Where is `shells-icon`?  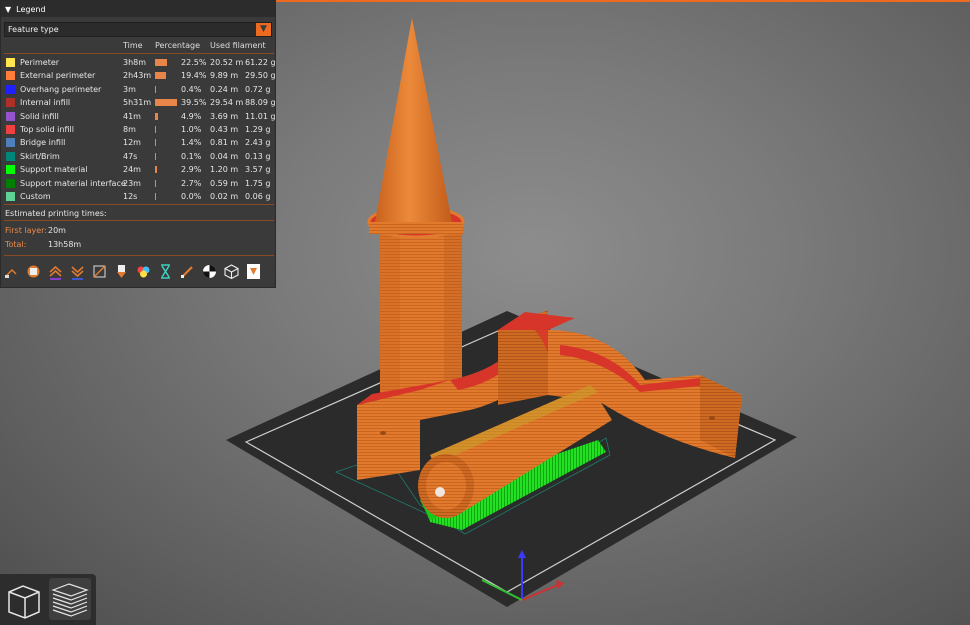 shells-icon is located at coordinates (231, 271).